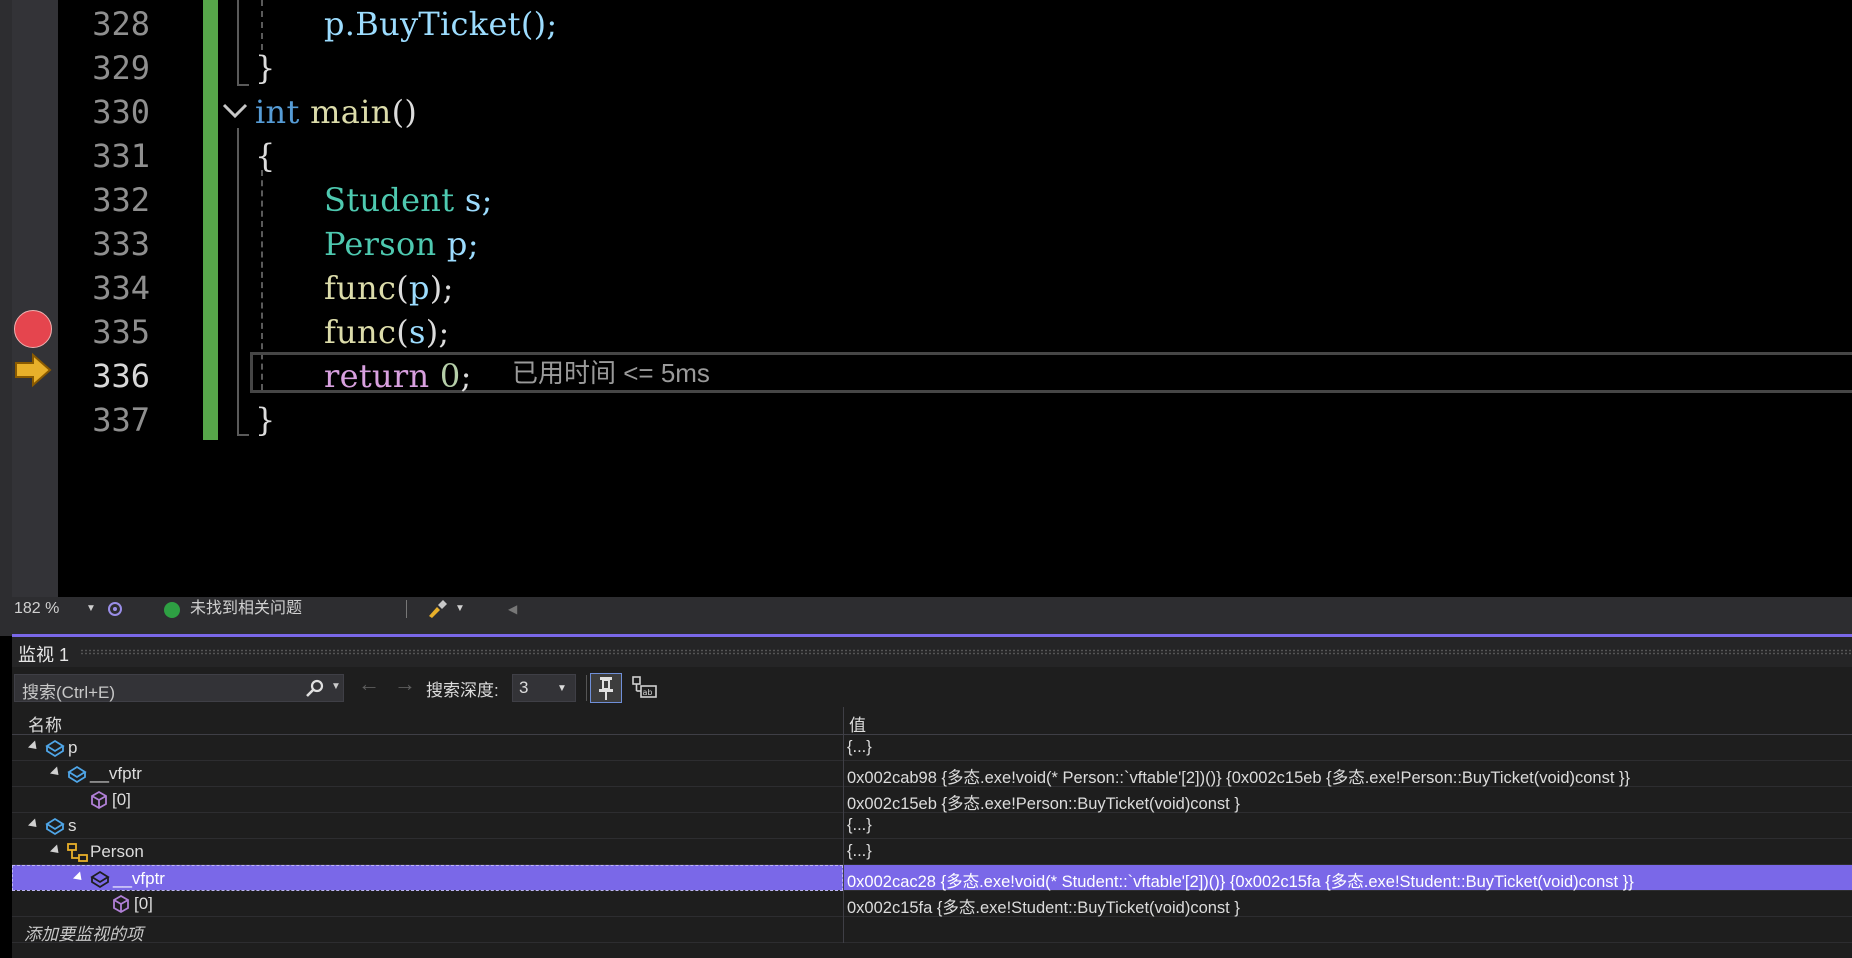 This screenshot has height=958, width=1852. Describe the element at coordinates (389, 200) in the screenshot. I see `code-token: Student` at that location.